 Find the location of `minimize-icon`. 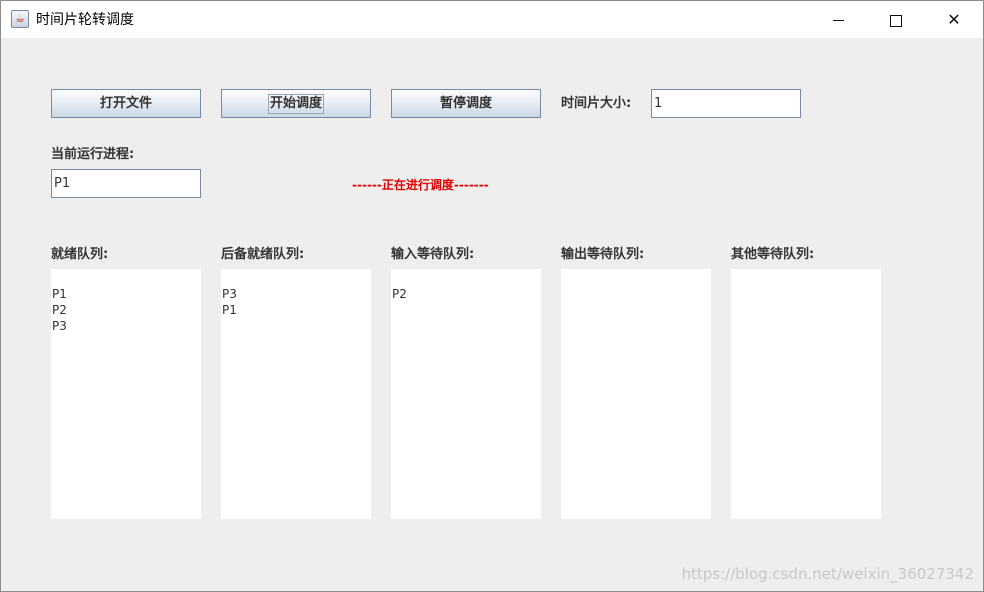

minimize-icon is located at coordinates (838, 20).